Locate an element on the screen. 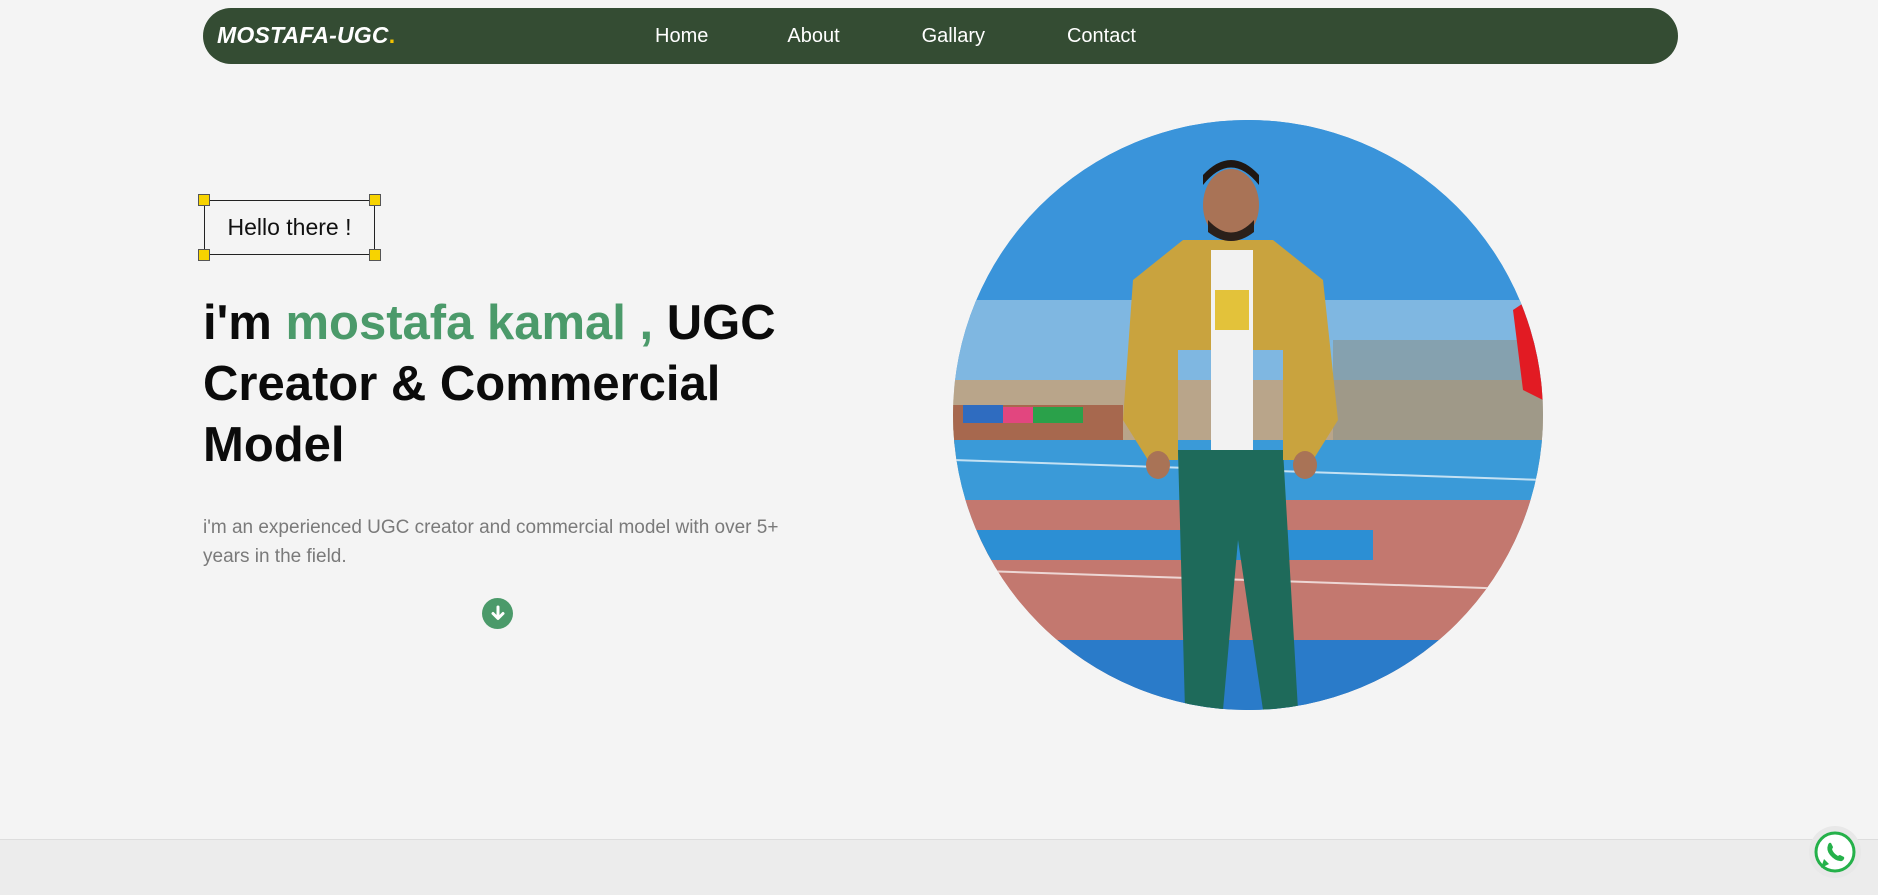 This screenshot has width=1878, height=895. resize-handle-bottom-right is located at coordinates (375, 255).